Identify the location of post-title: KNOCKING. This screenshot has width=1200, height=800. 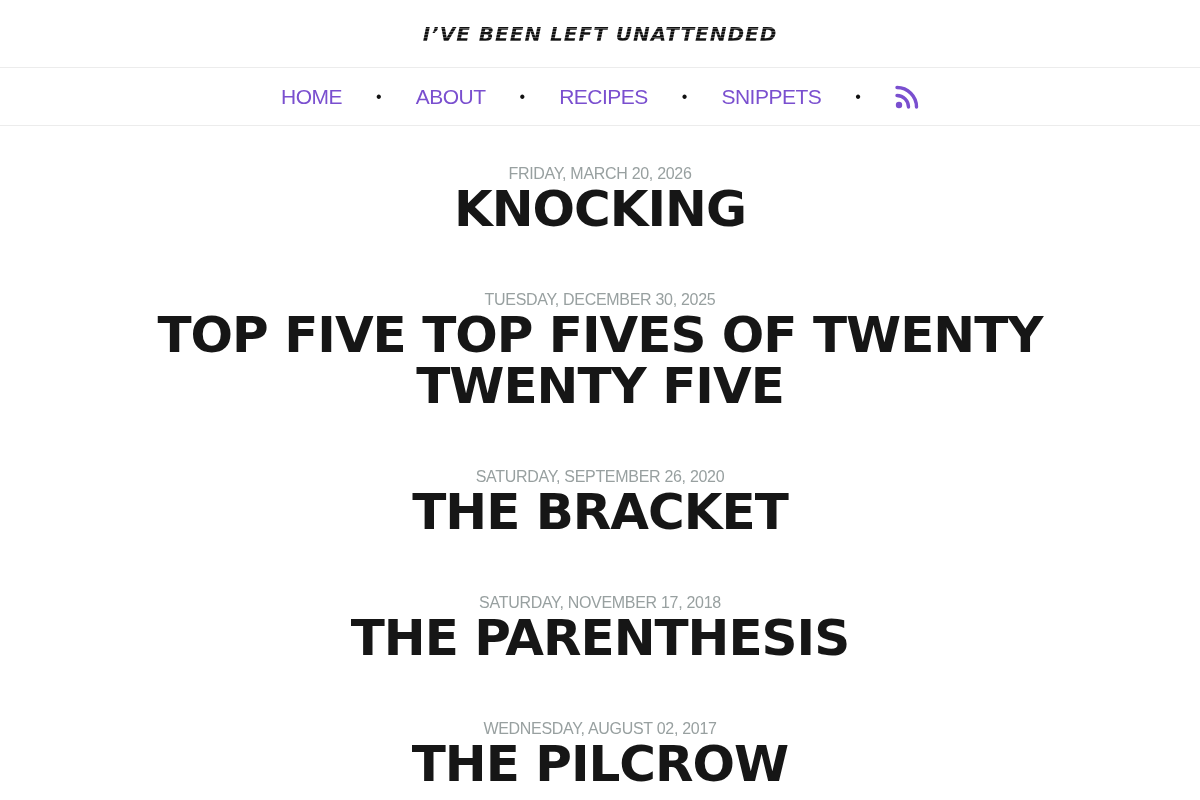
(600, 209).